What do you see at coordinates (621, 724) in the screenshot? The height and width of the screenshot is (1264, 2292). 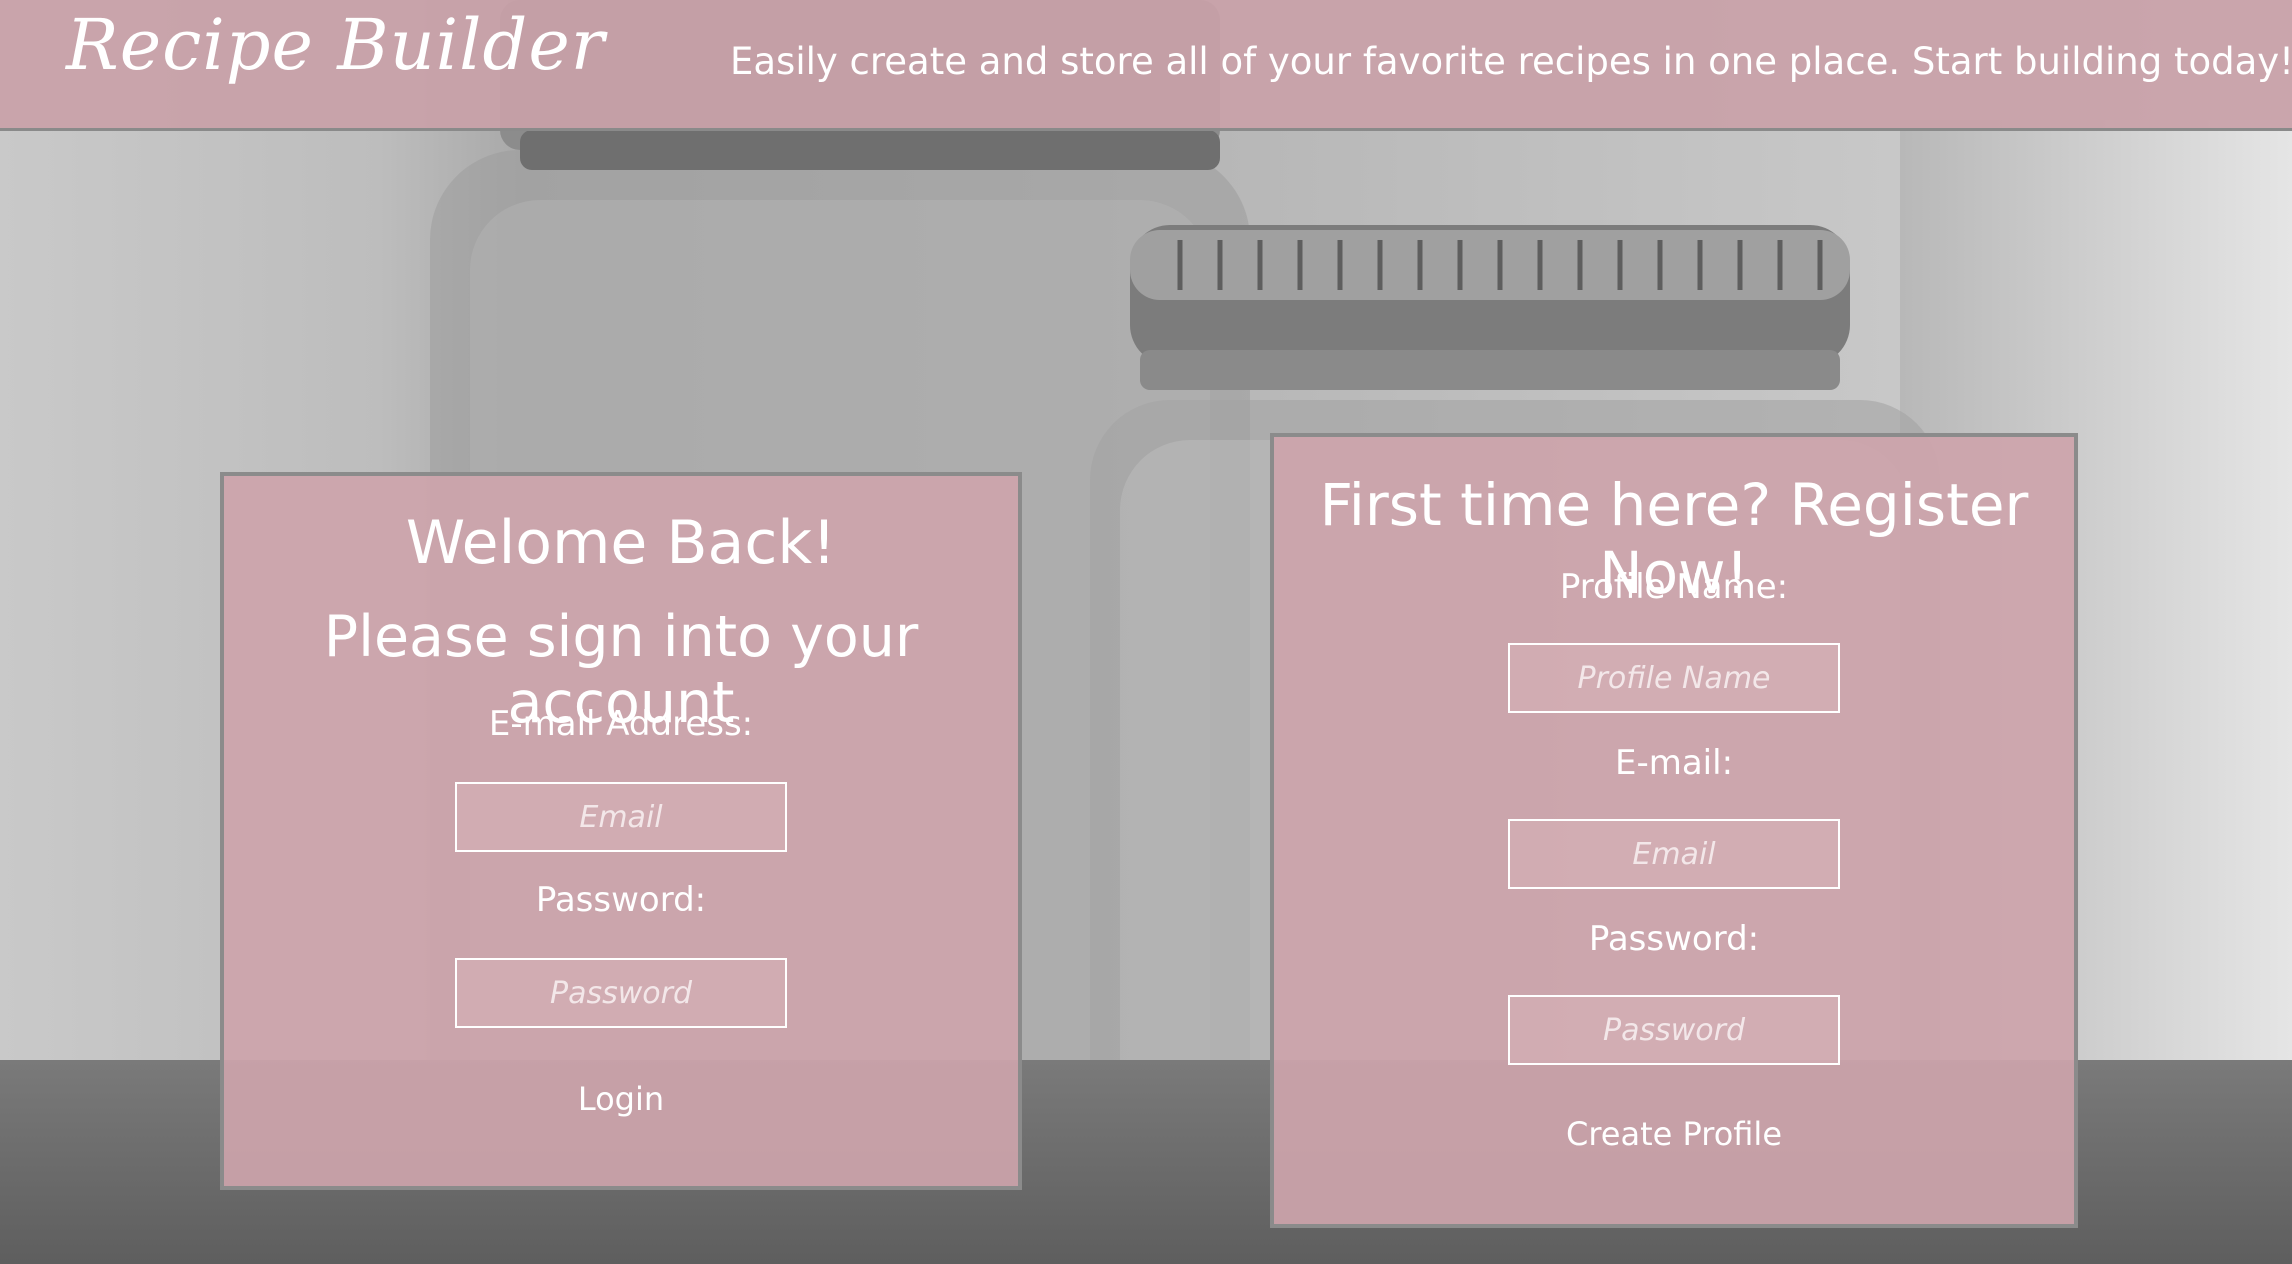 I see `login-email-label: E-mail Address:` at bounding box center [621, 724].